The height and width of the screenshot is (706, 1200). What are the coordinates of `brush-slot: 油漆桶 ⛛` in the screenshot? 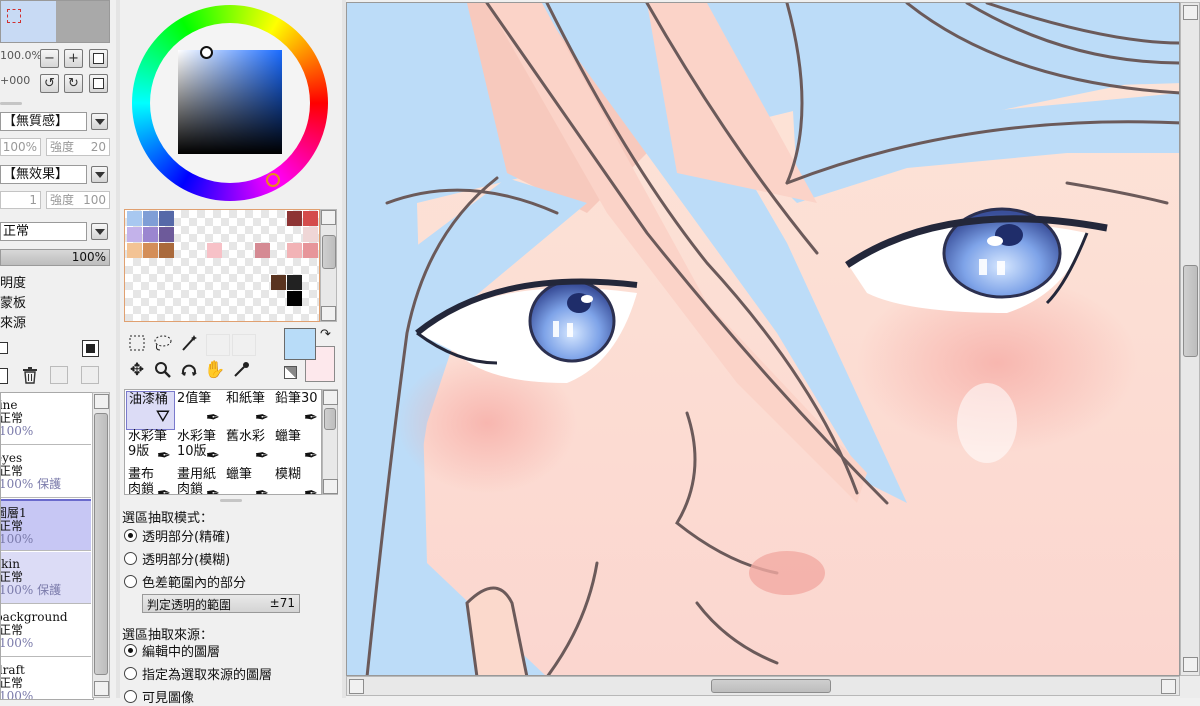 It's located at (150, 410).